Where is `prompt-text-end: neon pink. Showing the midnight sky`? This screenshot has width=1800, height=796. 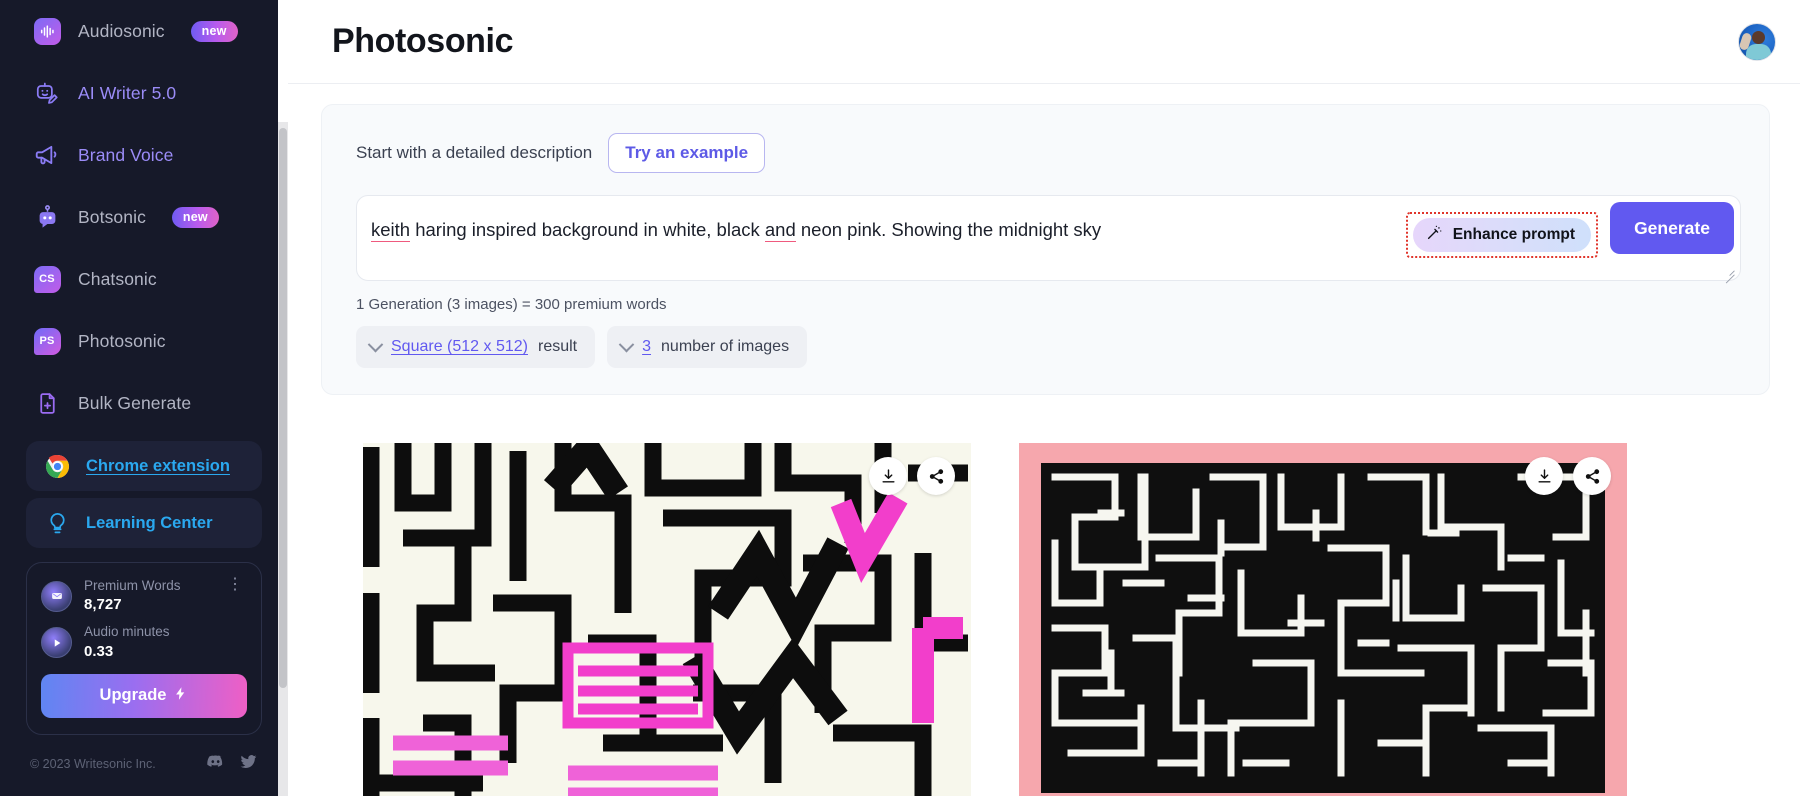 prompt-text-end: neon pink. Showing the midnight sky is located at coordinates (948, 229).